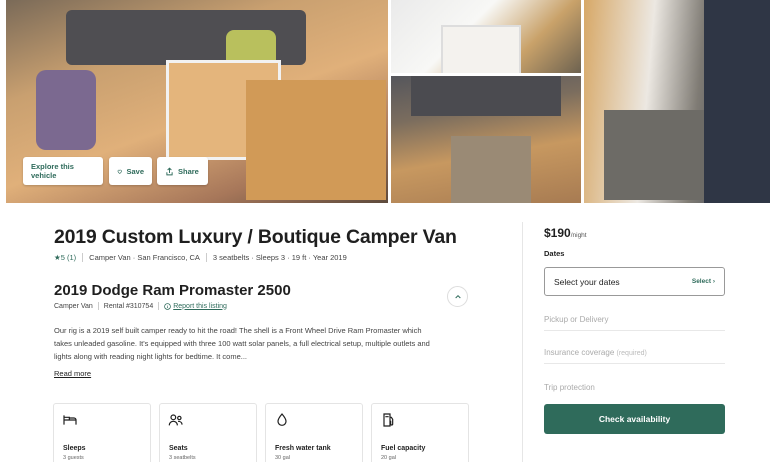 Image resolution: width=770 pixels, height=462 pixels. What do you see at coordinates (634, 281) in the screenshot?
I see `dates-picker: Select your dates Select ›` at bounding box center [634, 281].